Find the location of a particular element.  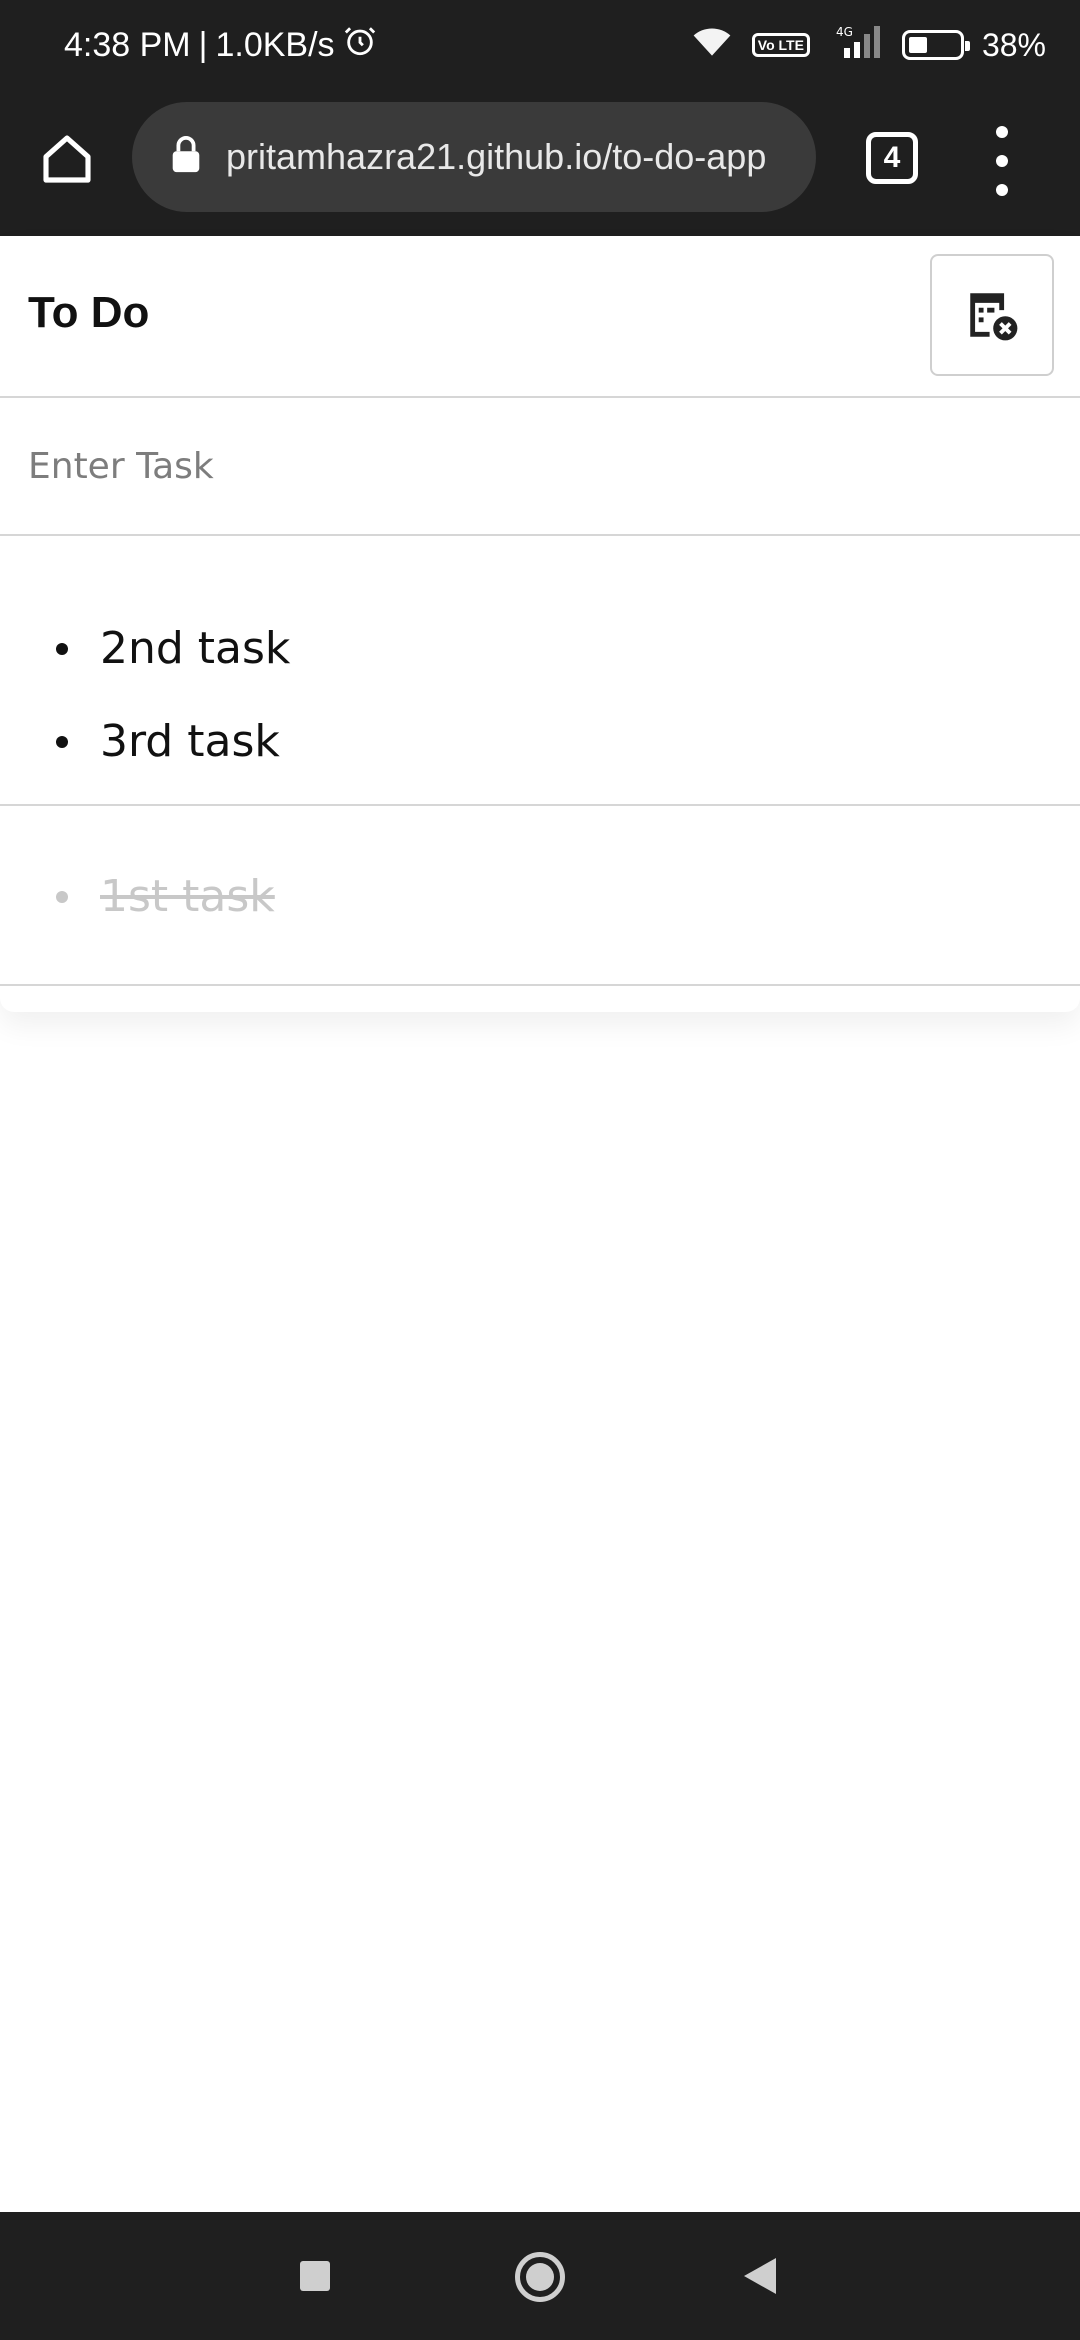

page-title: To Do is located at coordinates (89, 312).